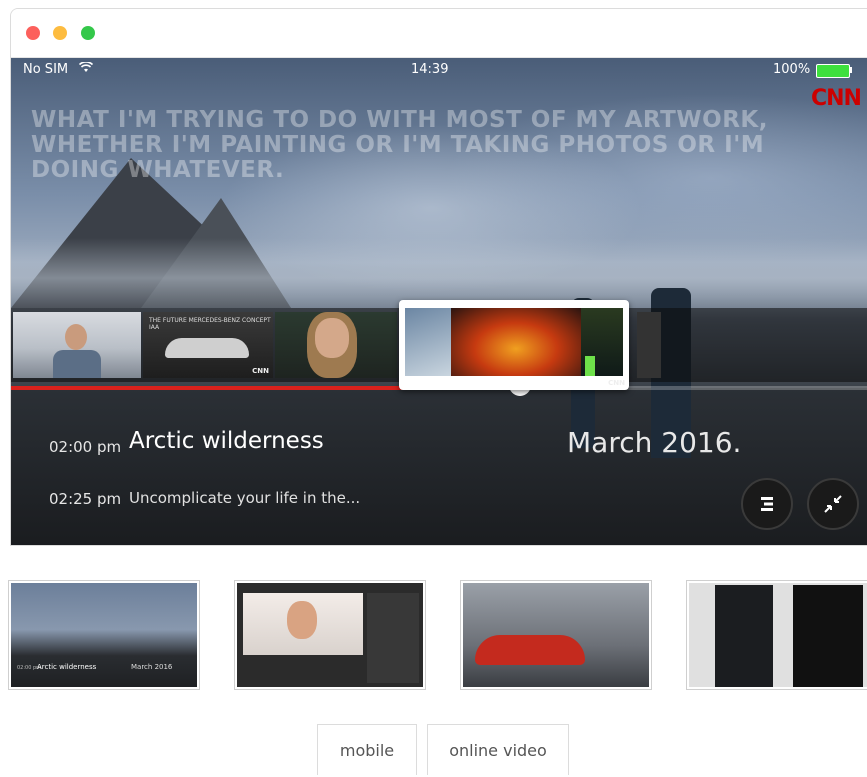 This screenshot has width=867, height=777. What do you see at coordinates (86, 67) in the screenshot?
I see `wifi-icon` at bounding box center [86, 67].